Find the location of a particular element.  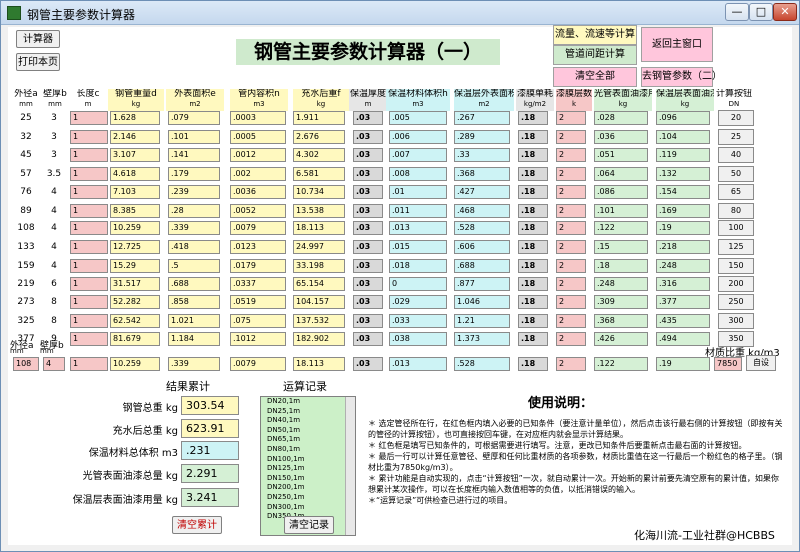

calc-button-dn150: 150 is located at coordinates (736, 266).